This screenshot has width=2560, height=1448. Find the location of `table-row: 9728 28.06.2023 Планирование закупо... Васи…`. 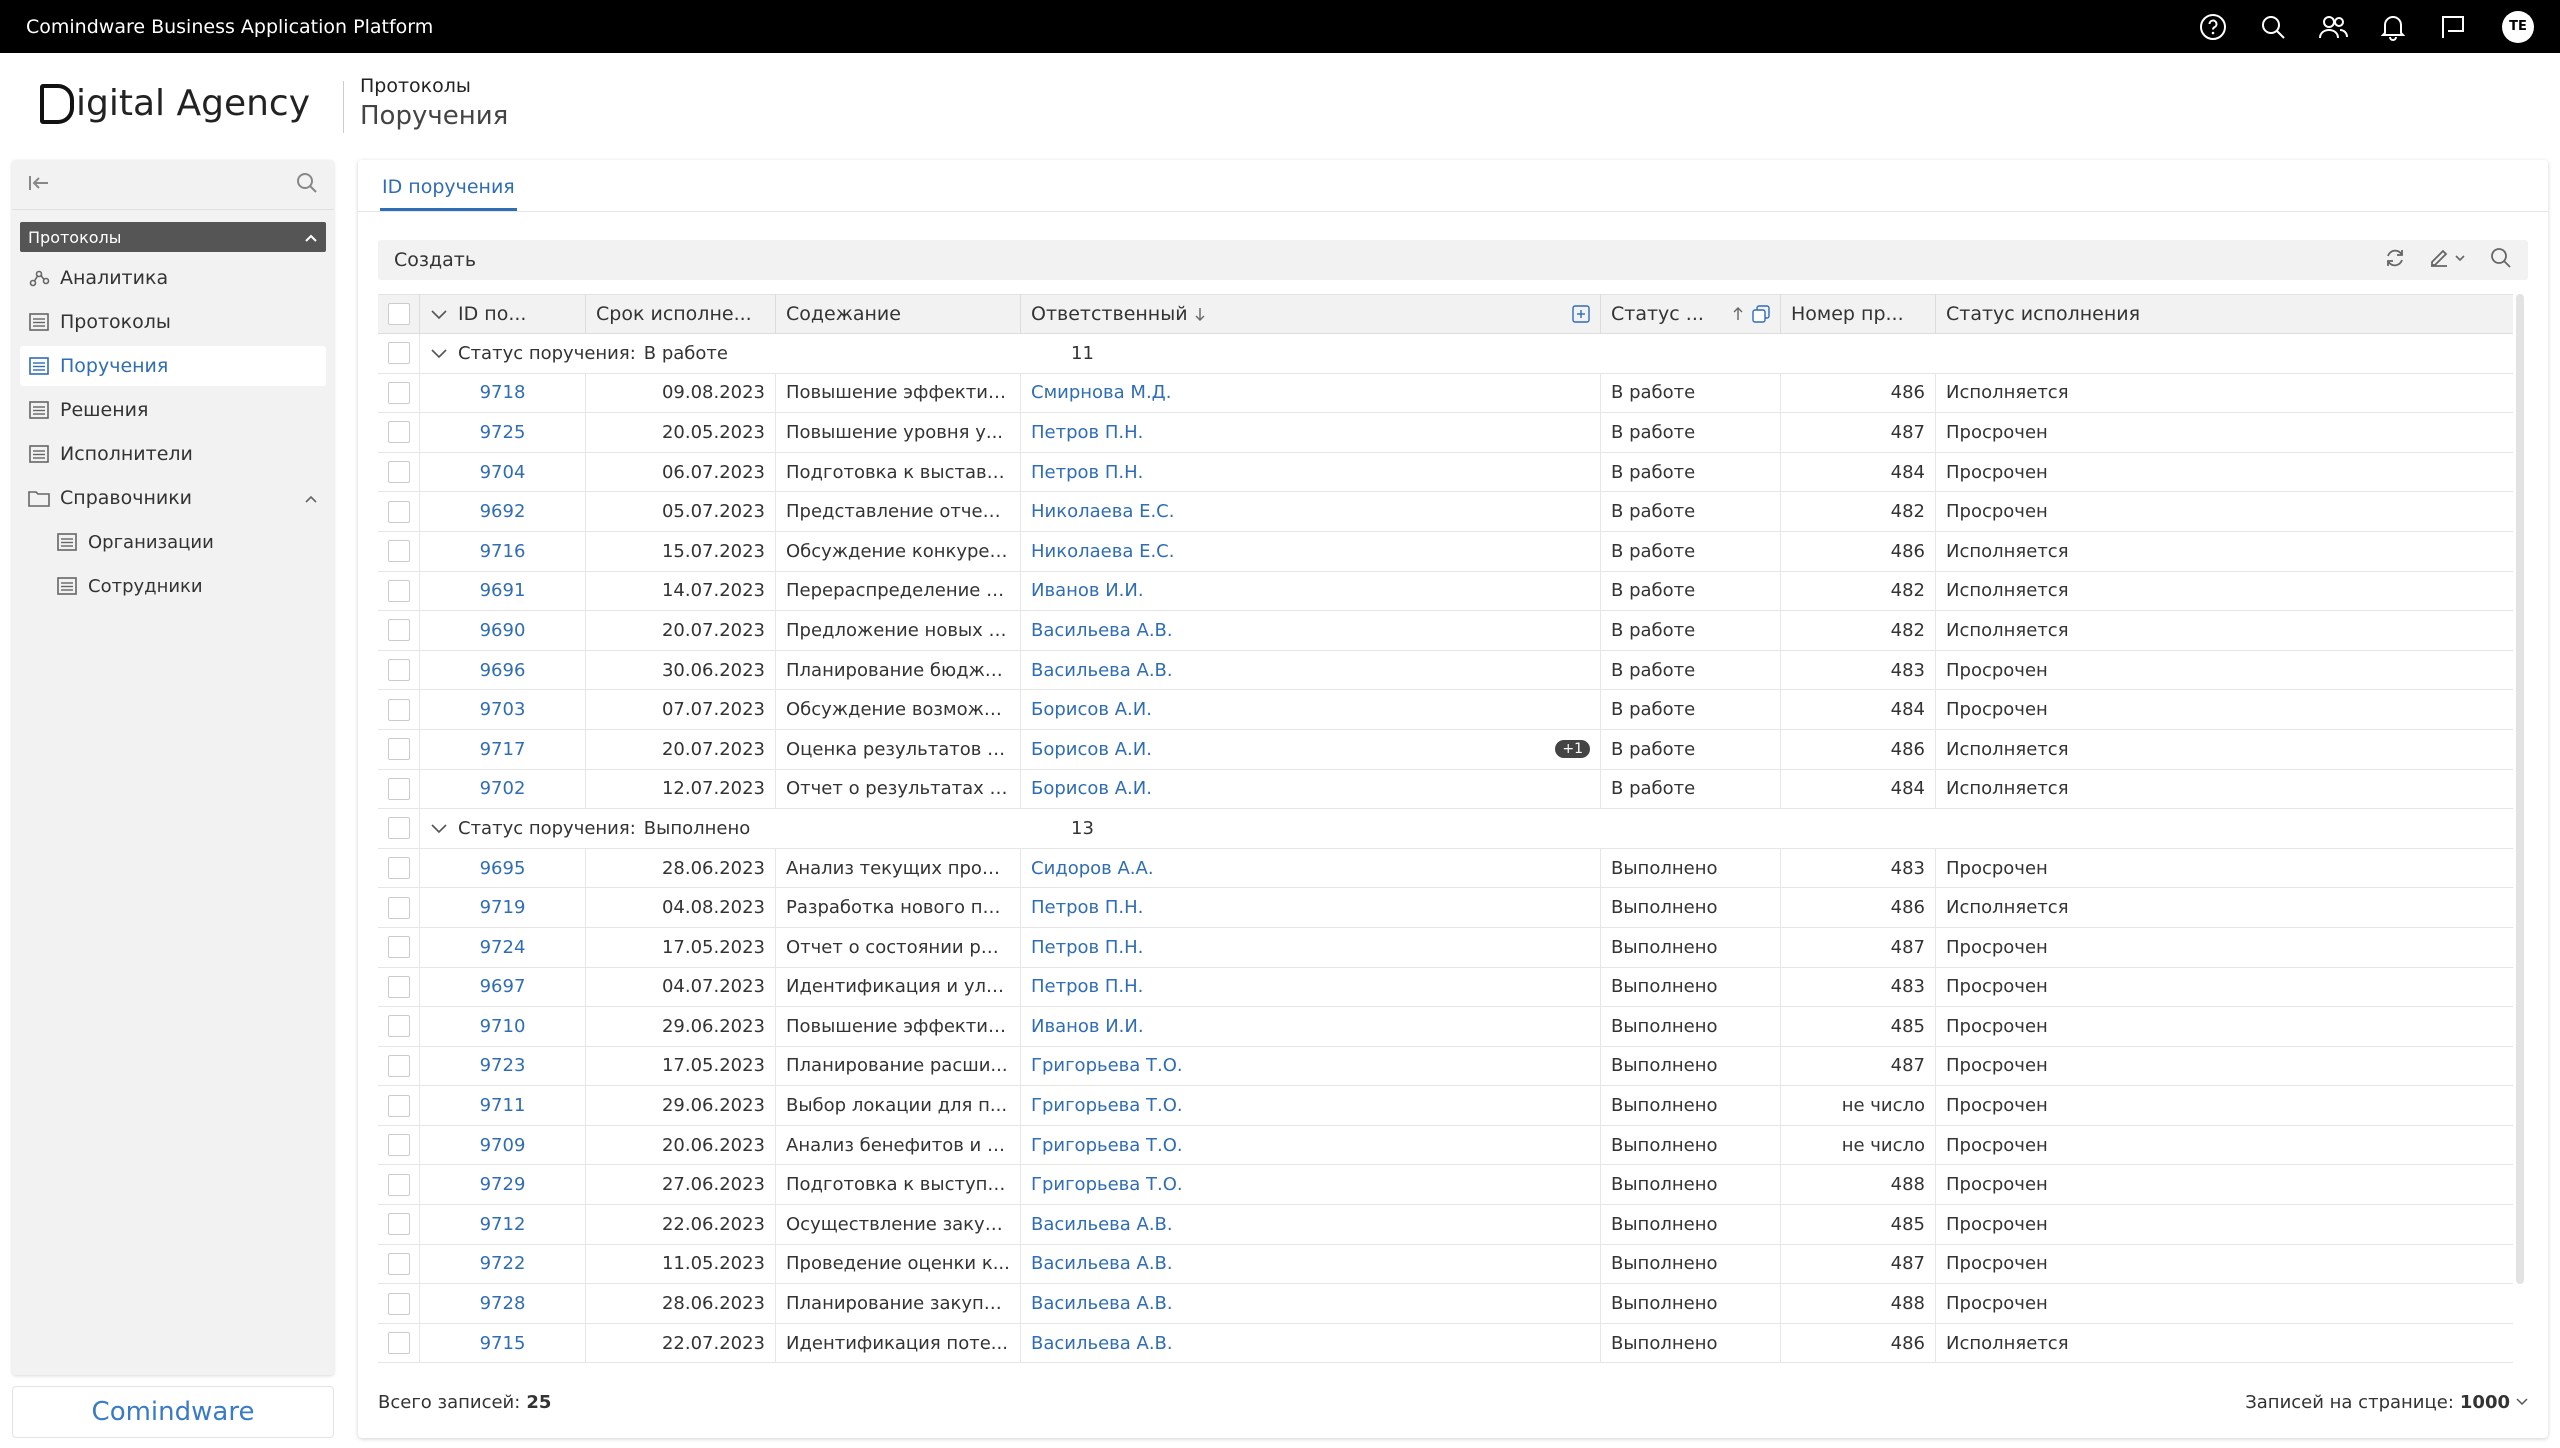

table-row: 9728 28.06.2023 Планирование закупо... Васи… is located at coordinates (1445, 1304).